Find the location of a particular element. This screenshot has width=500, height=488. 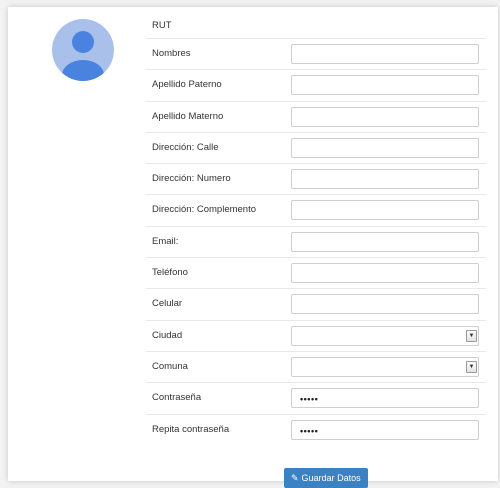

form-row-comuna: Comuna ▼ is located at coordinates (316, 366).